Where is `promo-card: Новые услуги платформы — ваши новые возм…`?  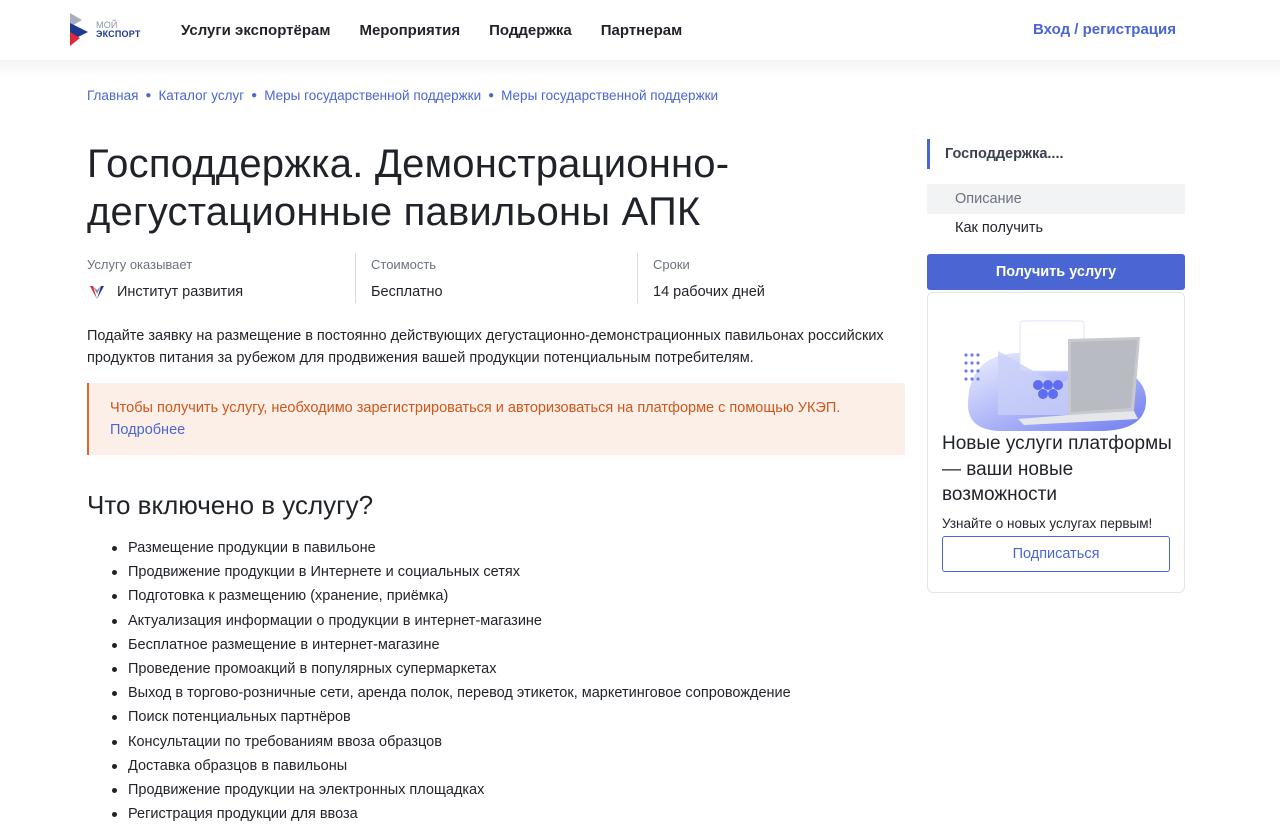
promo-card: Новые услуги платформы — ваши новые возм… is located at coordinates (1056, 442).